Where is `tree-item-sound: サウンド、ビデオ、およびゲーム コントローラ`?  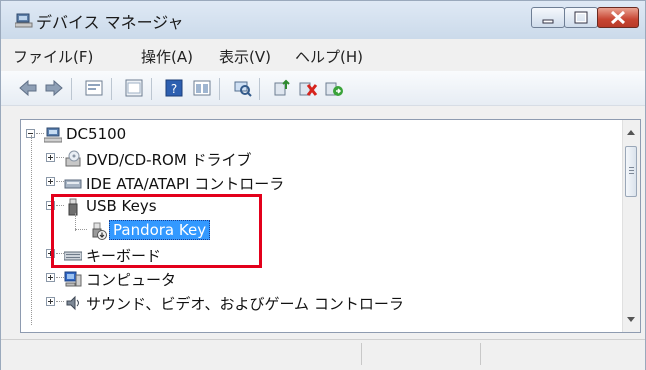 tree-item-sound: サウンド、ビデオ、およびゲーム コントローラ is located at coordinates (321, 303).